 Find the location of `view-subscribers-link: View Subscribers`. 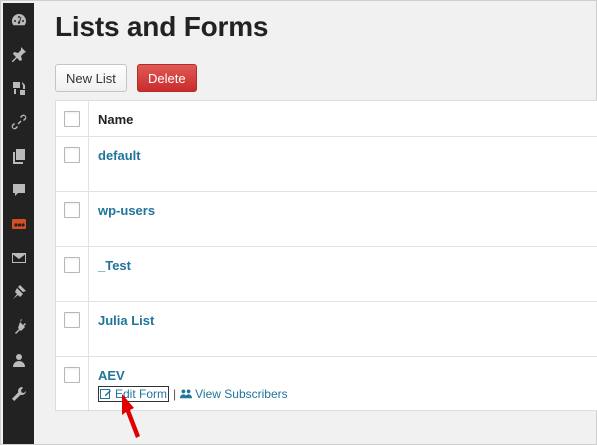

view-subscribers-link: View Subscribers is located at coordinates (234, 394).